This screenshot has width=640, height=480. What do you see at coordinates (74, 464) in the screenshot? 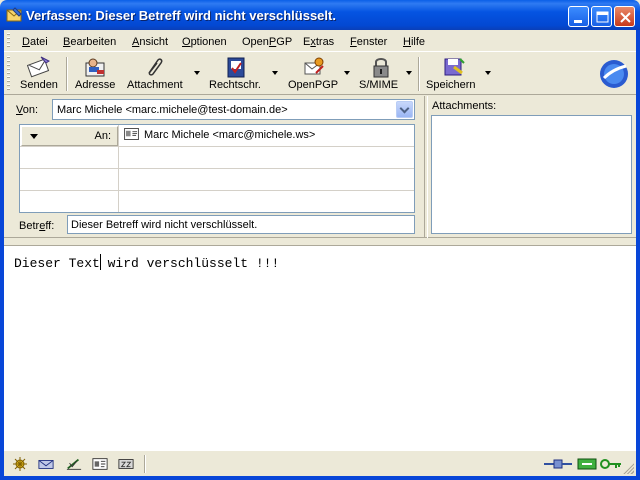
I see `composer-icon` at bounding box center [74, 464].